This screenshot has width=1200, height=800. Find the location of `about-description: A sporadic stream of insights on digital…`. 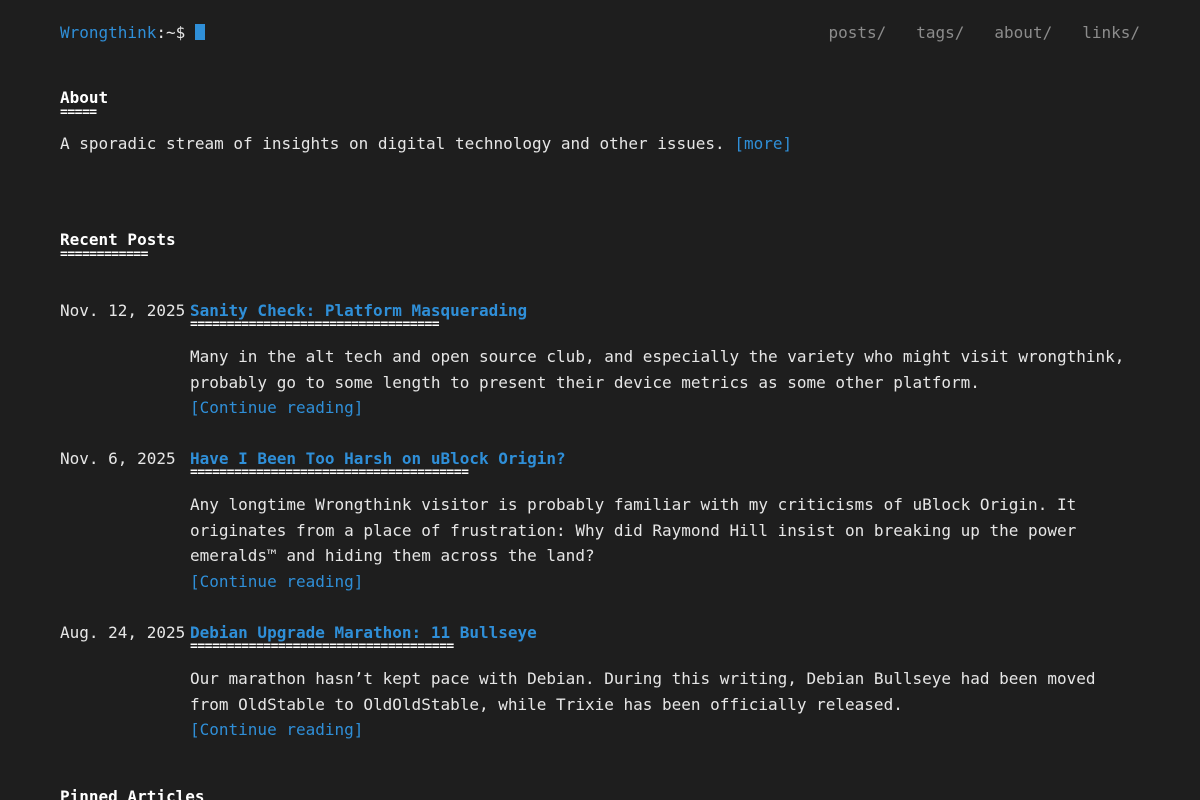

about-description: A sporadic stream of insights on digital… is located at coordinates (426, 144).